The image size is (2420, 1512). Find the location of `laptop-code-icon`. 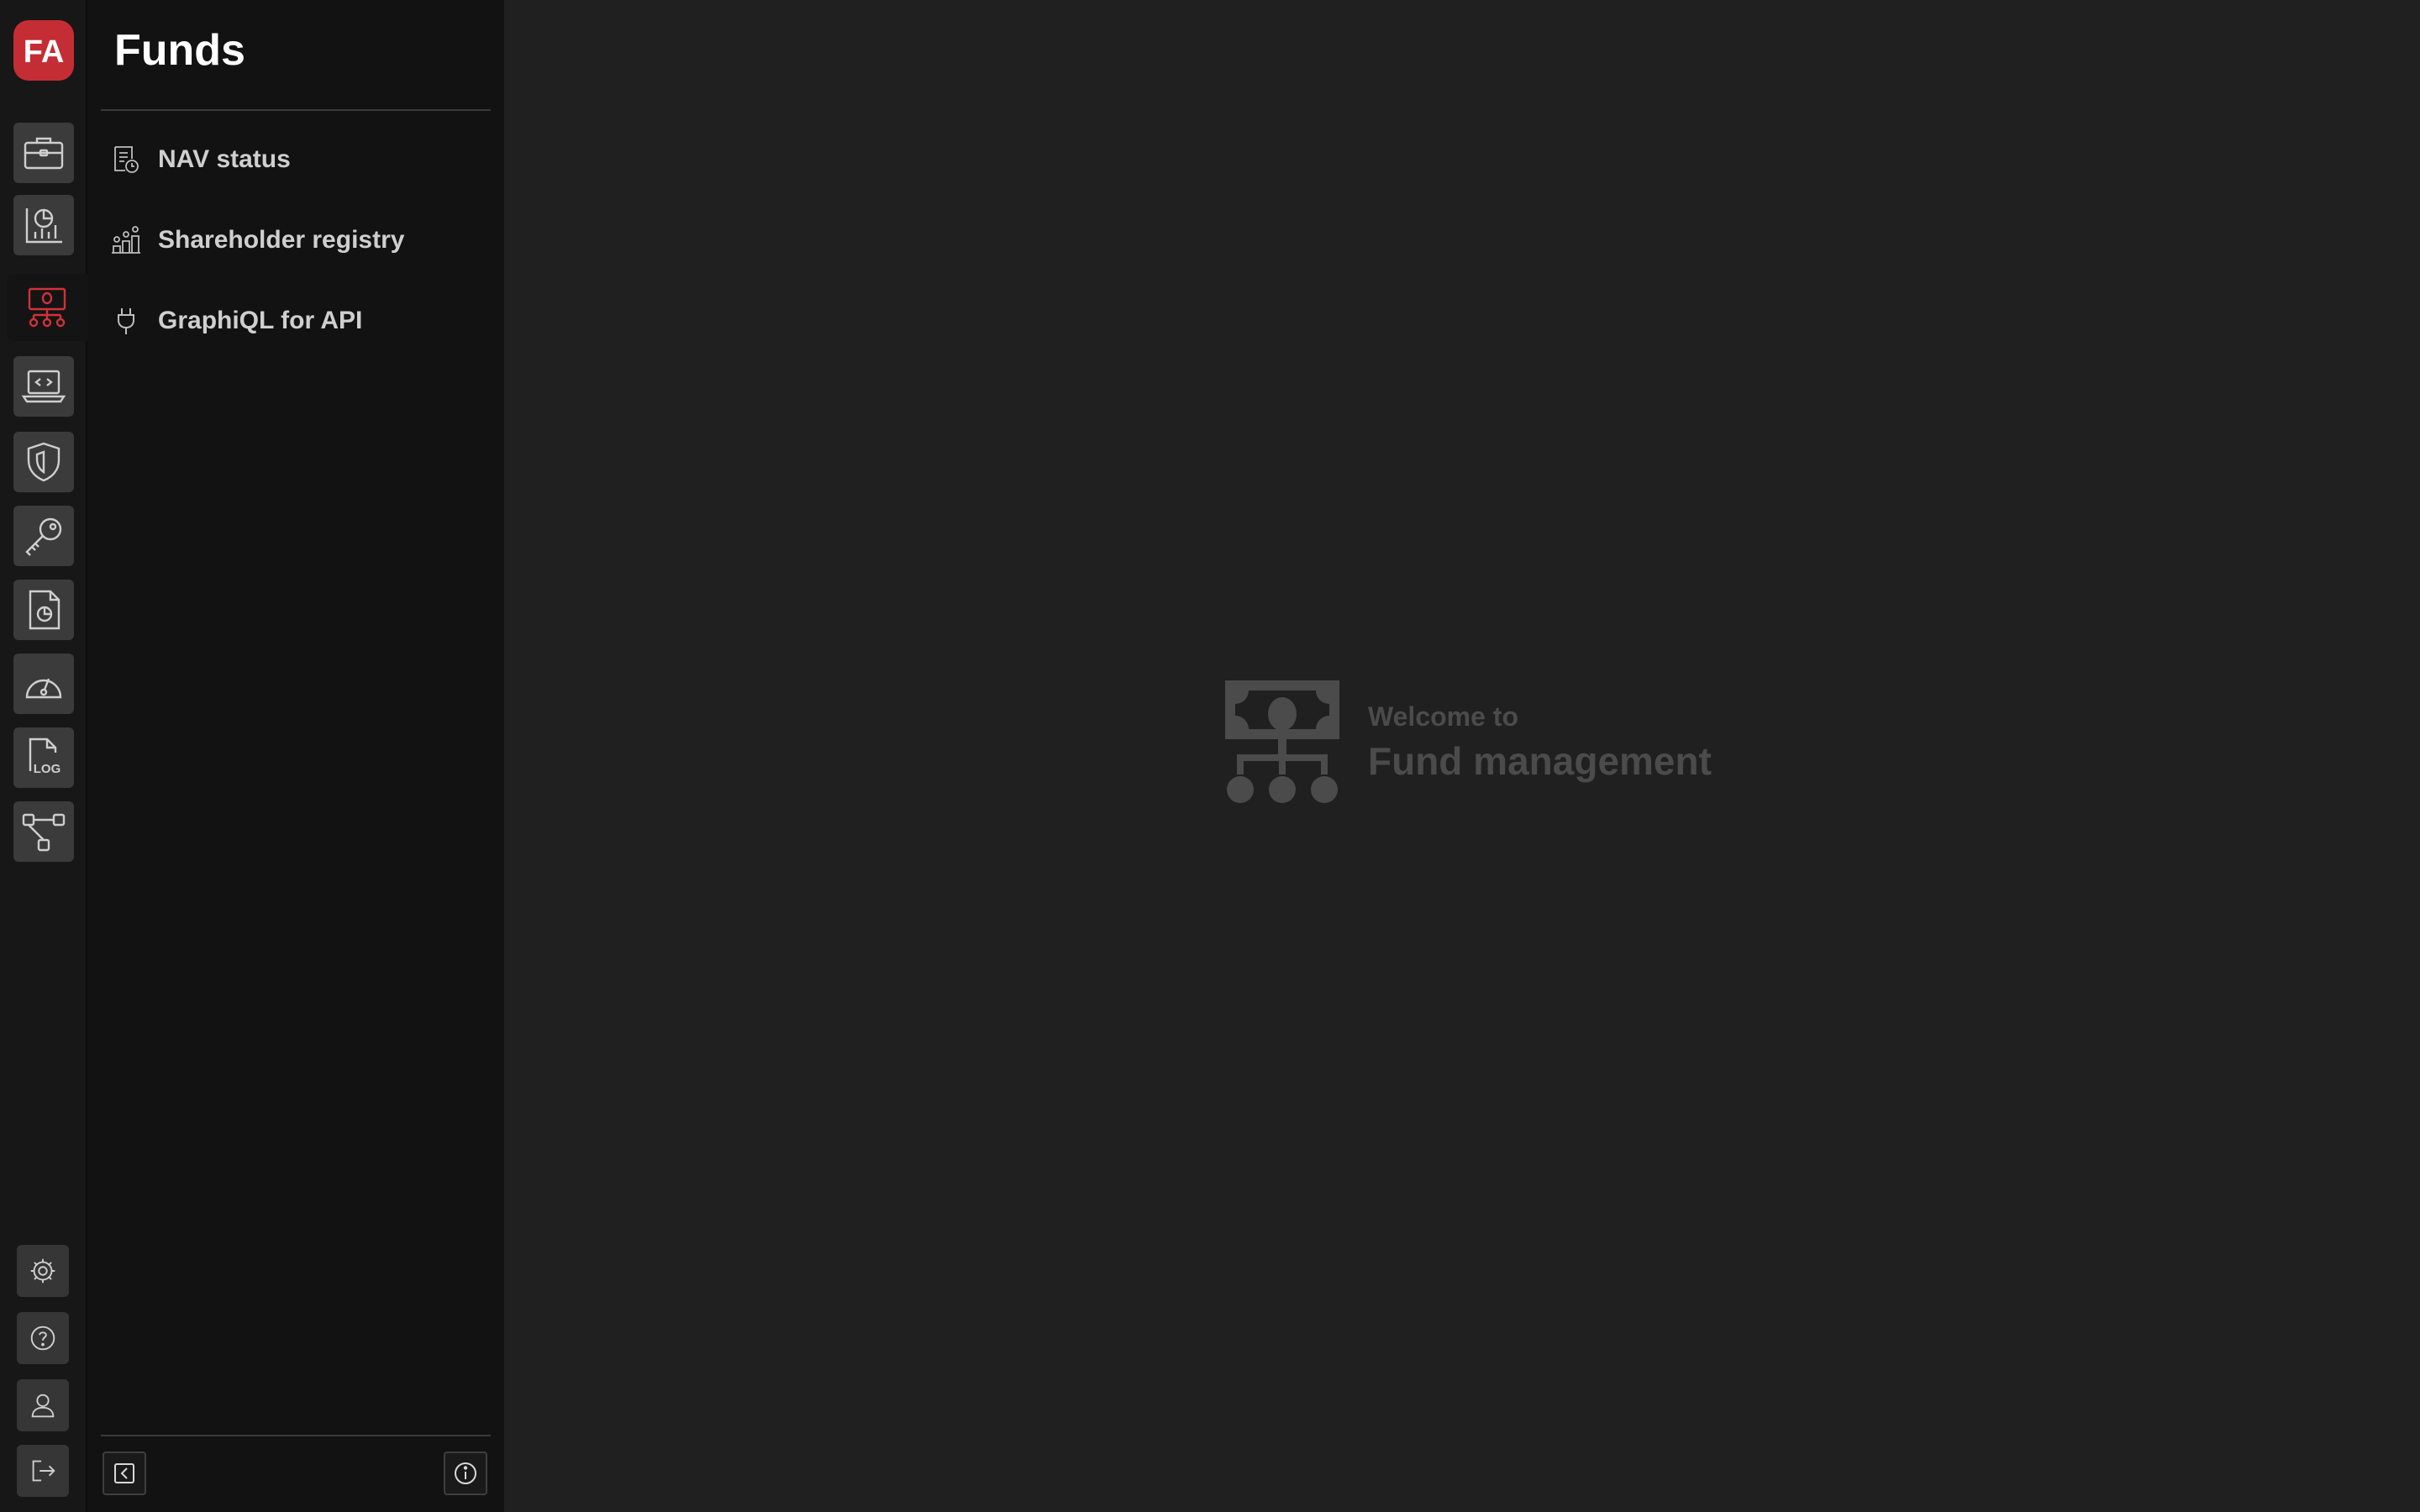

laptop-code-icon is located at coordinates (43, 386).